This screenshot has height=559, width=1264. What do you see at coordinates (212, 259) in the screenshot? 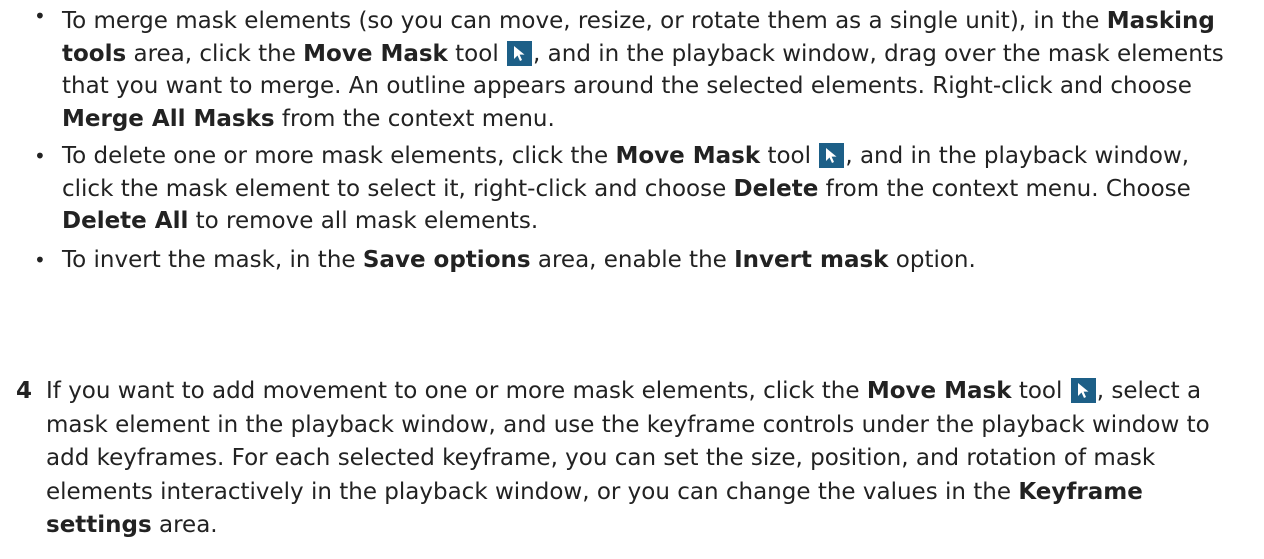
I see `text: To invert the mask, in the` at bounding box center [212, 259].